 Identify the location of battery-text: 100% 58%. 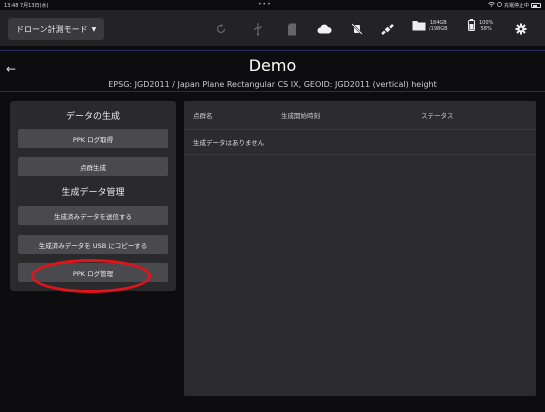
(486, 26).